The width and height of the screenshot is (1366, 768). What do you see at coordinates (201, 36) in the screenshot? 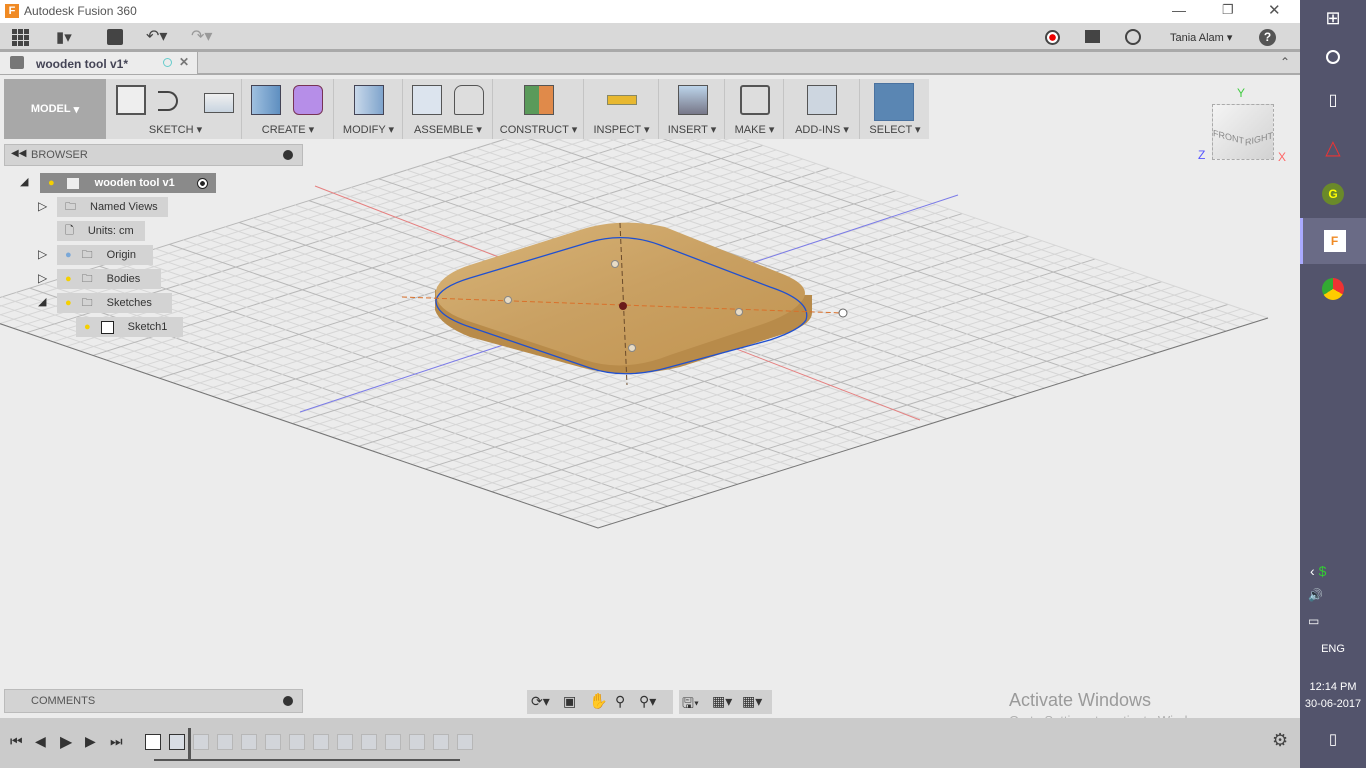
I see `redo-icon: ↷▾` at bounding box center [201, 36].